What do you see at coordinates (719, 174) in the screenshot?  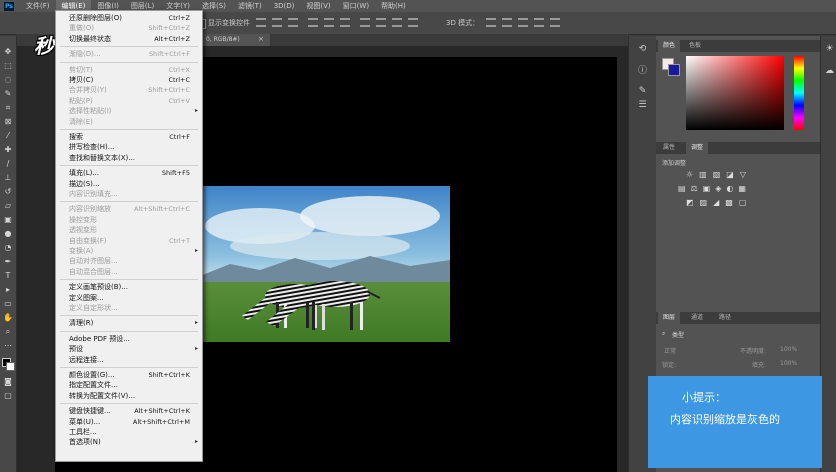 I see `adjustment-icons-row-1: ☼▥▧◪▽` at bounding box center [719, 174].